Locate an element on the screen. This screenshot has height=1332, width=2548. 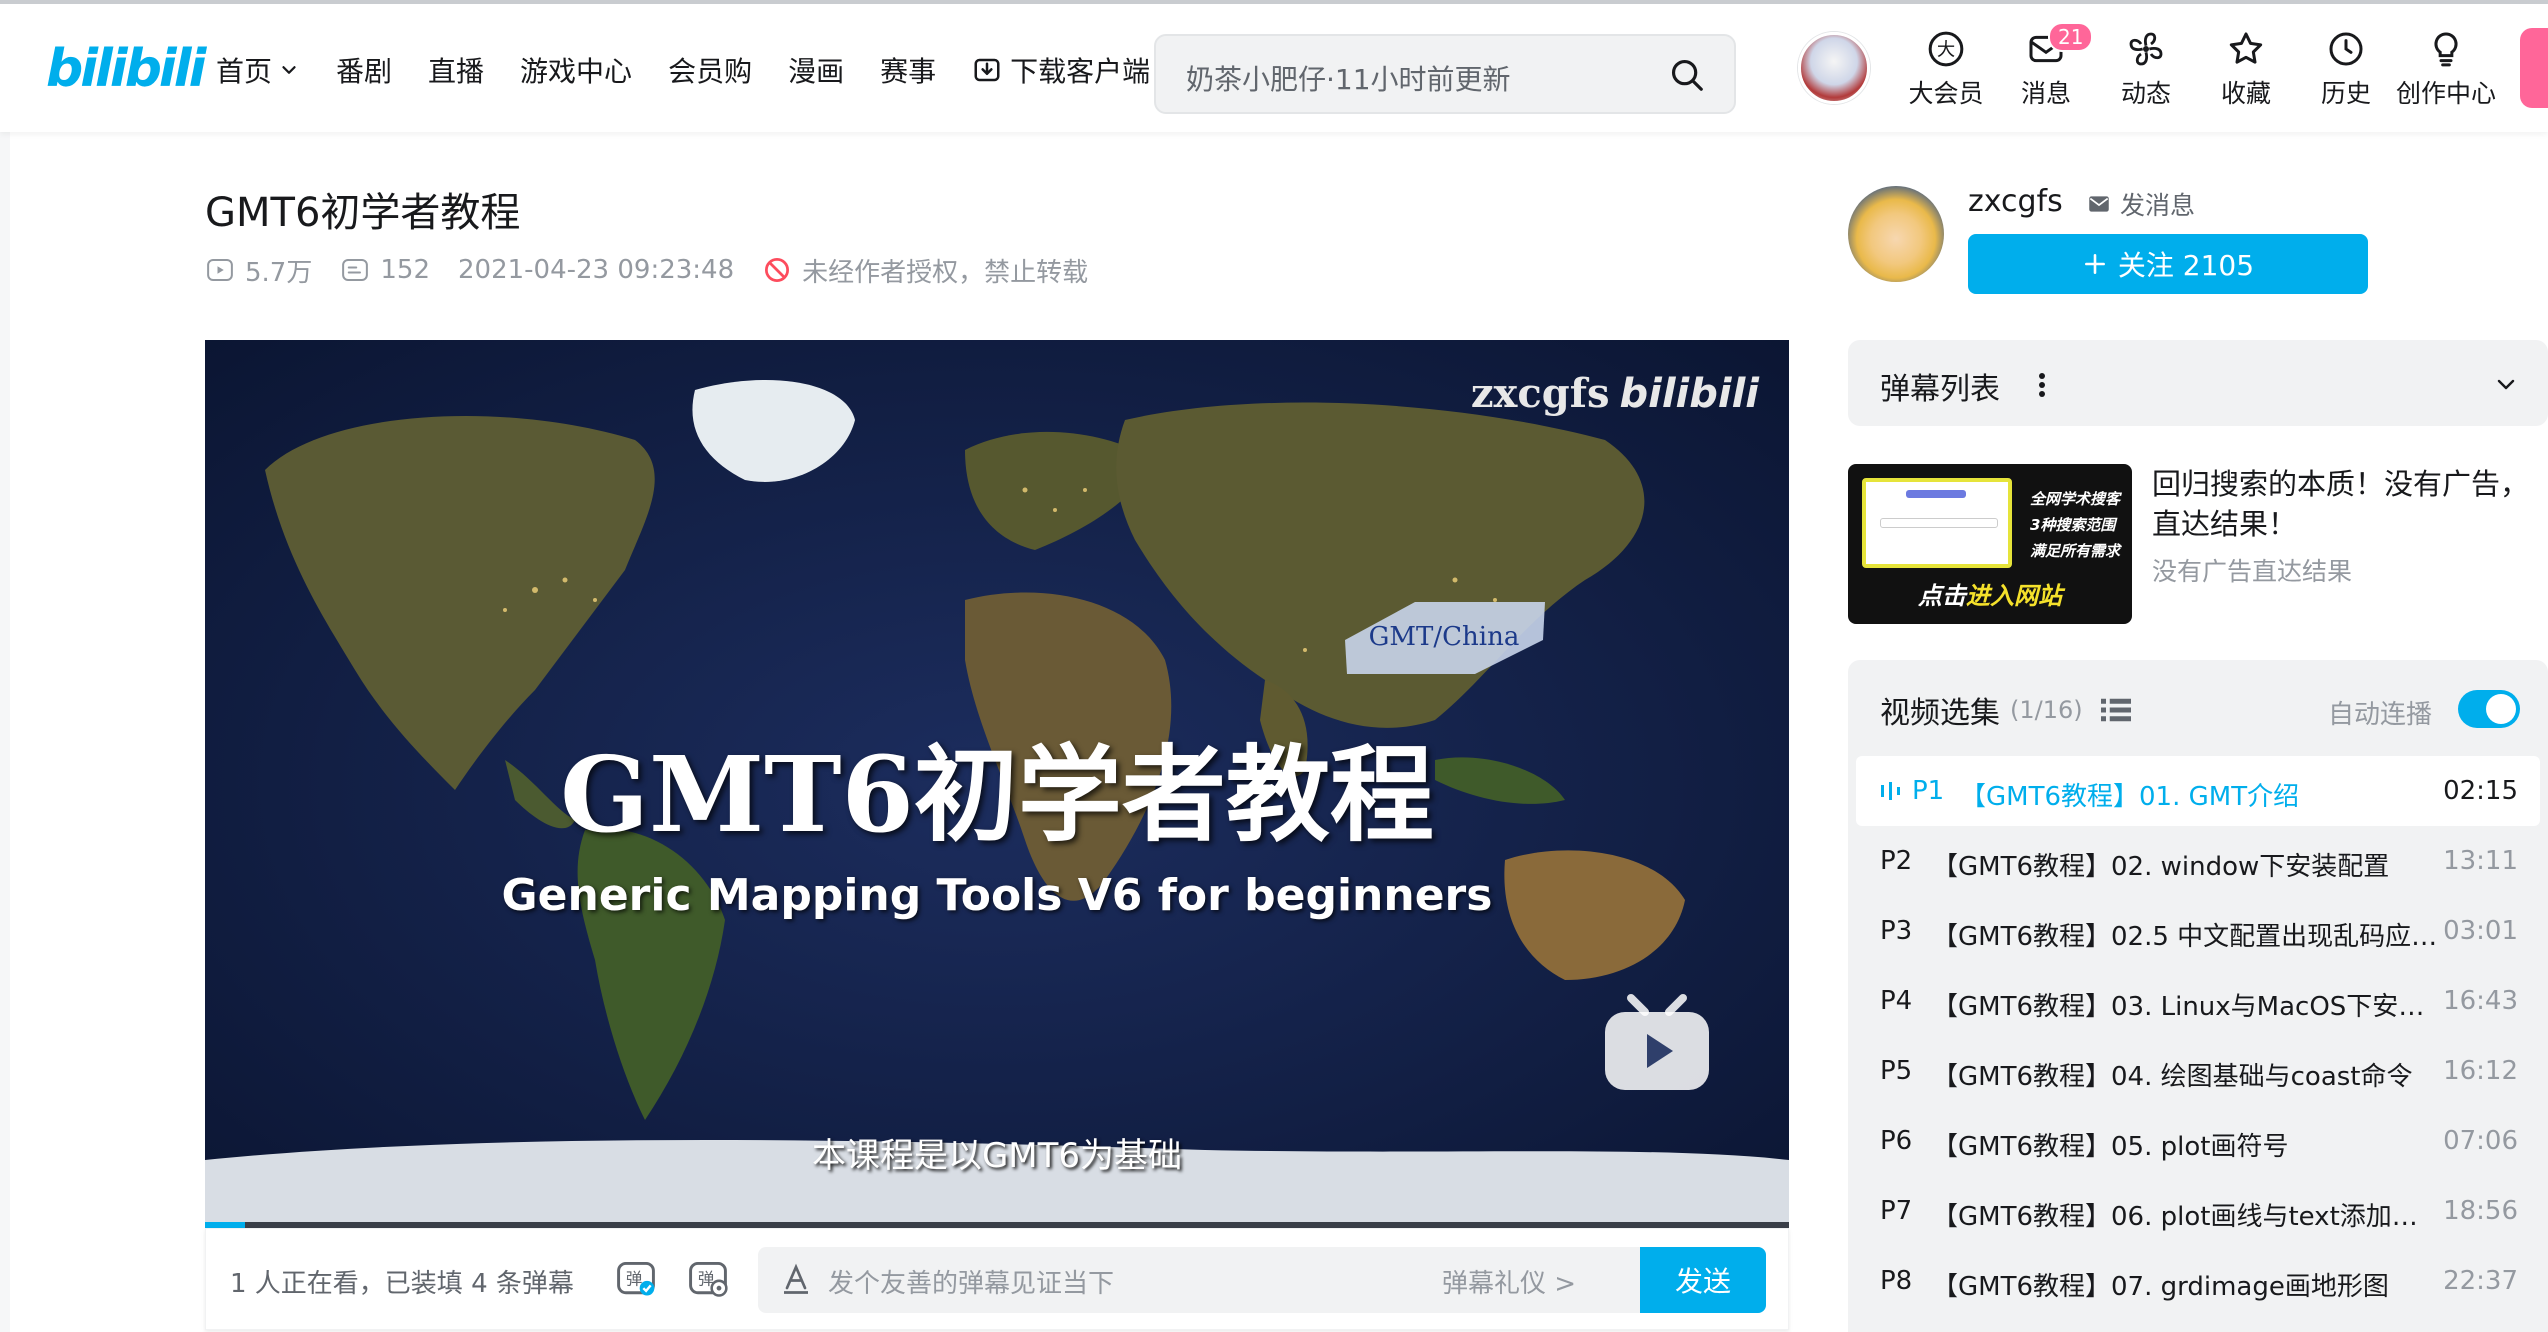
header-dynamic-label: 动态 is located at coordinates (2145, 93).